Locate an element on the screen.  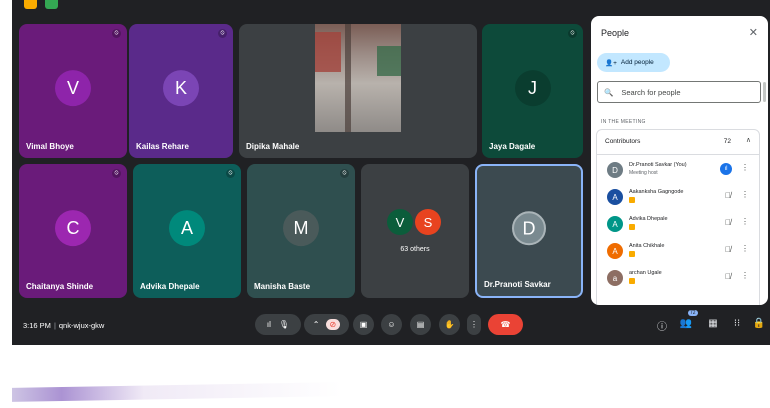
group-label: Contributors is located at coordinates (623, 141).